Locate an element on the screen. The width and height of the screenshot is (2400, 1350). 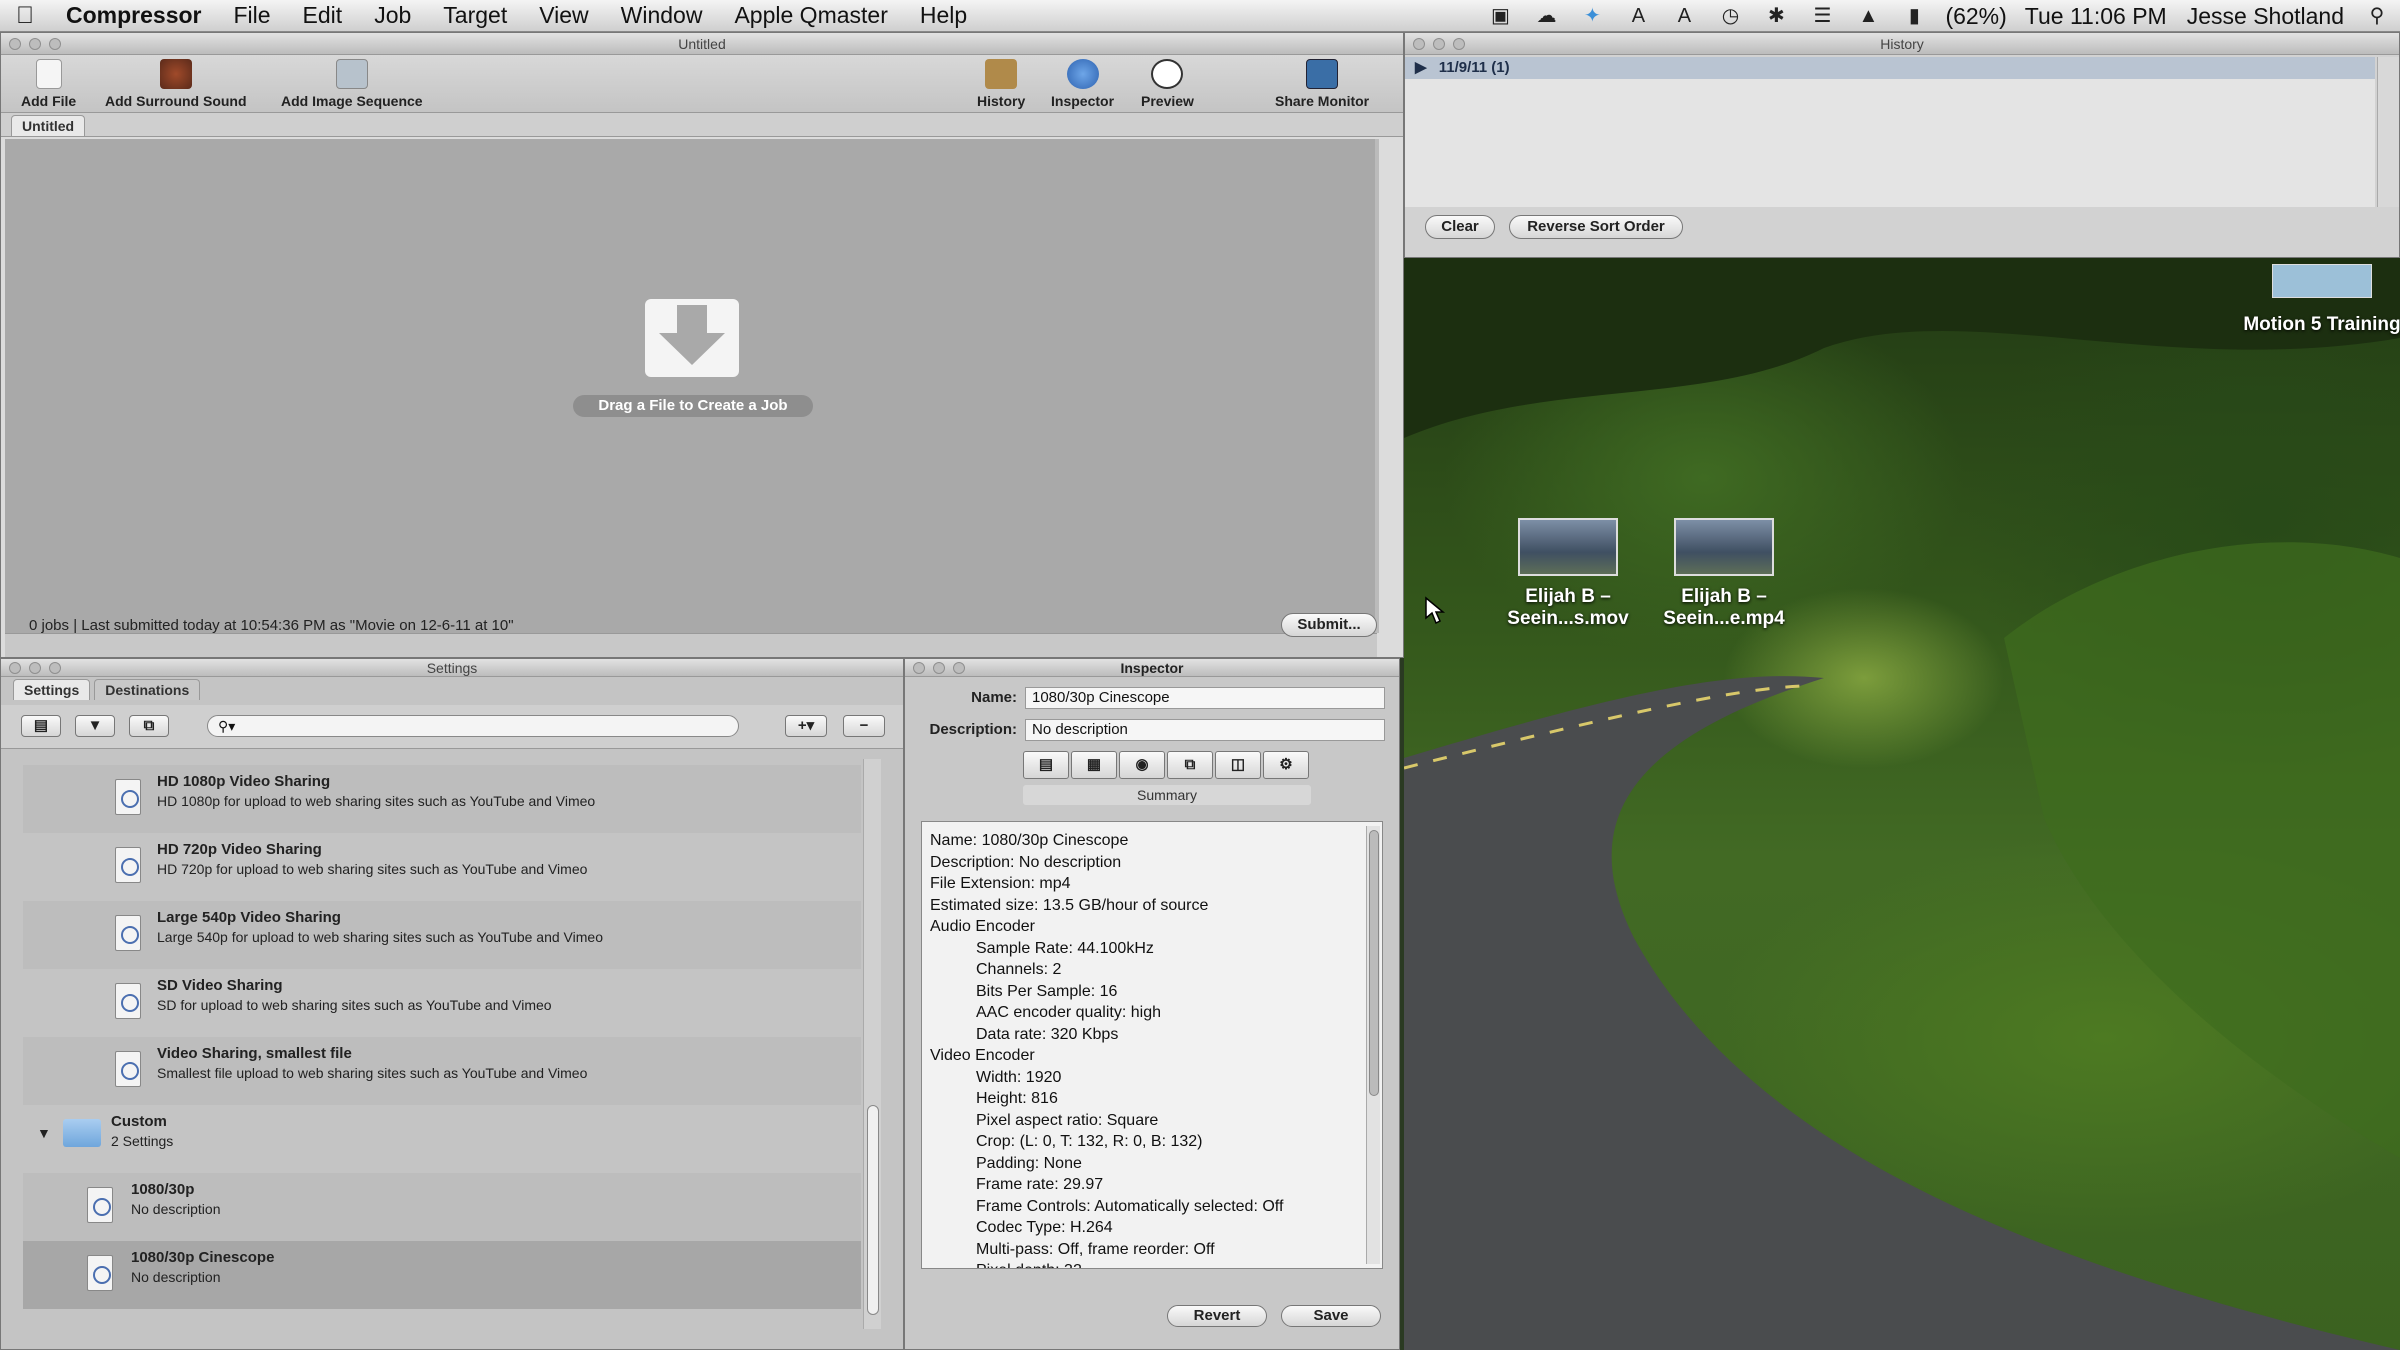
clear-button: Clear is located at coordinates (1460, 227).